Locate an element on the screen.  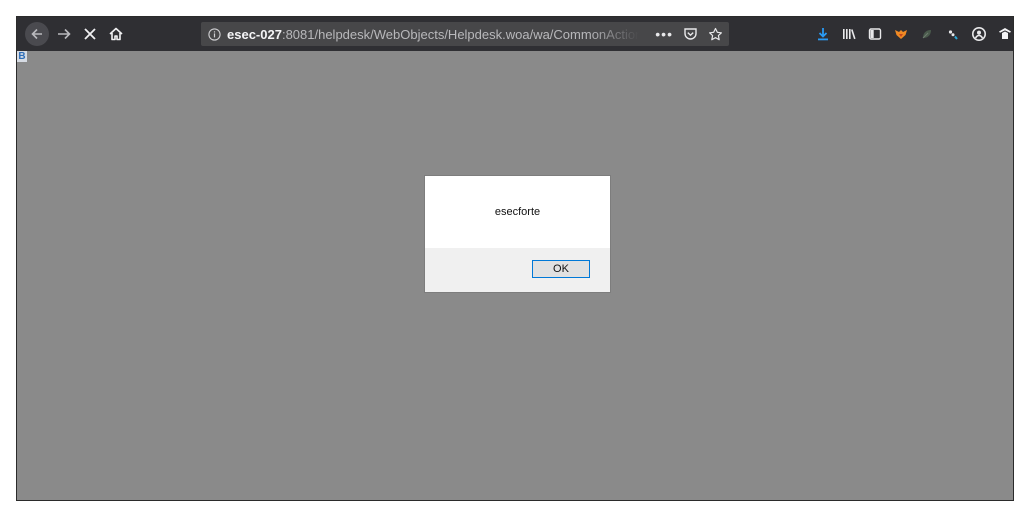
download-icon is located at coordinates (823, 34).